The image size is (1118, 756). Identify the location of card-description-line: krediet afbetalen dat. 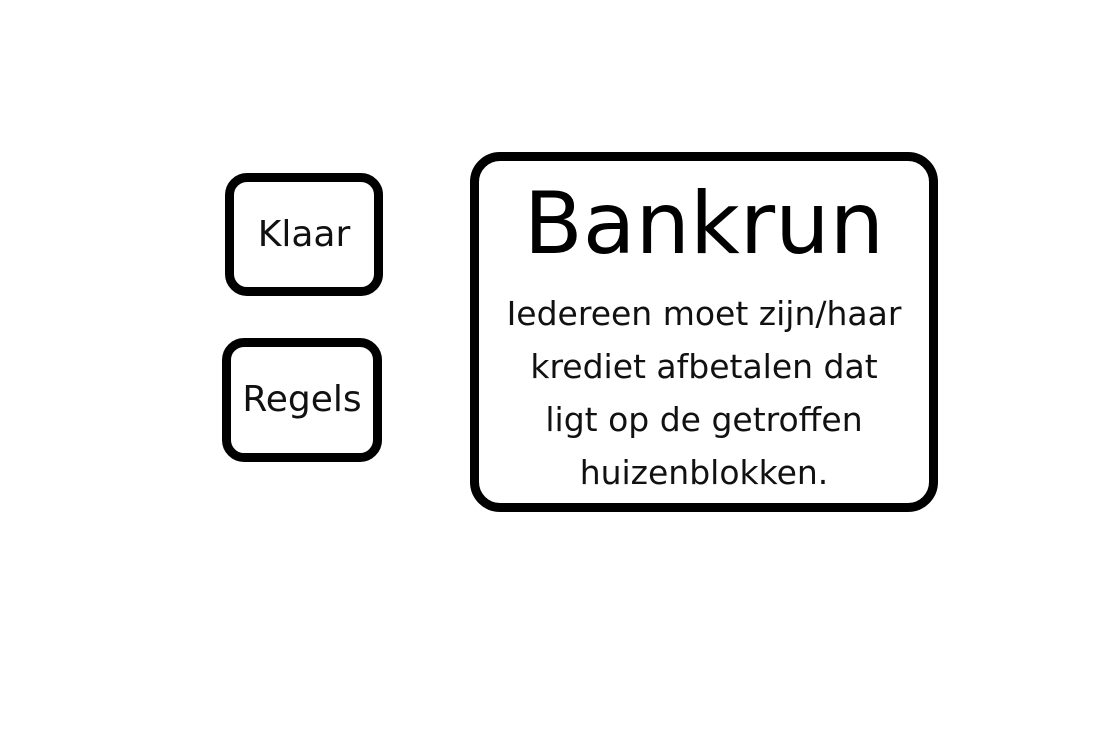
(704, 366).